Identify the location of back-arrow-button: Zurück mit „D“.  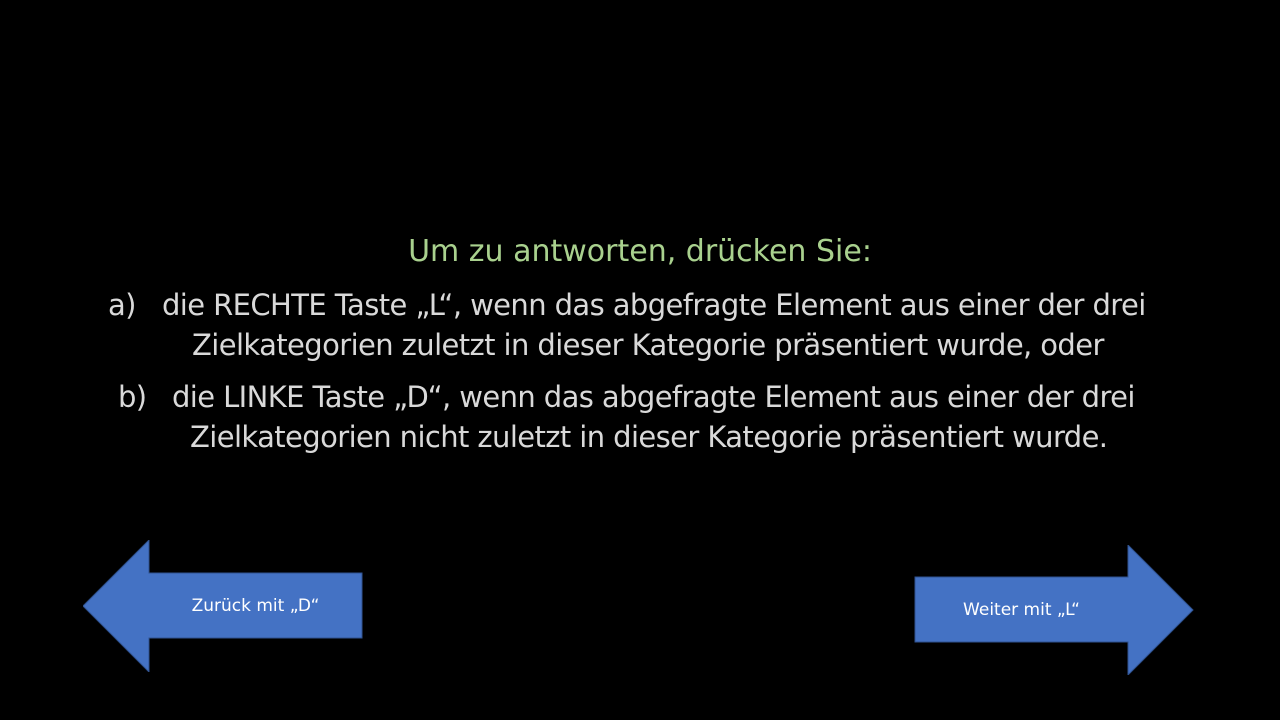
(223, 606).